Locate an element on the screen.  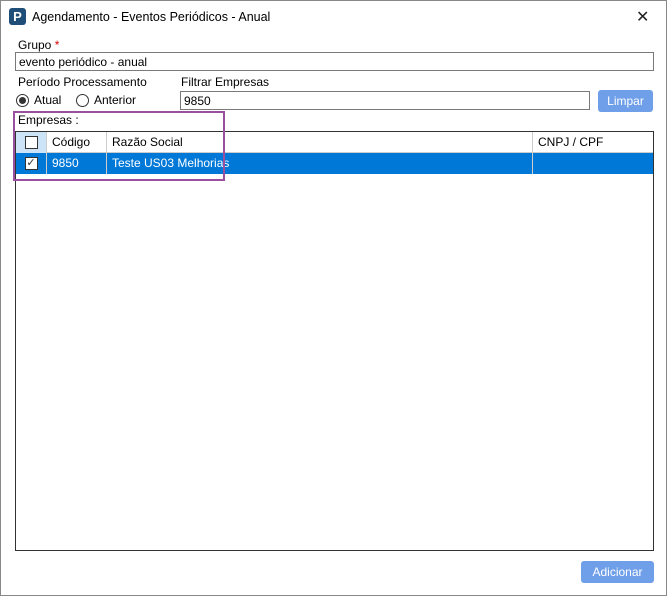
filtro-label: Filtrar Empresas is located at coordinates (225, 82).